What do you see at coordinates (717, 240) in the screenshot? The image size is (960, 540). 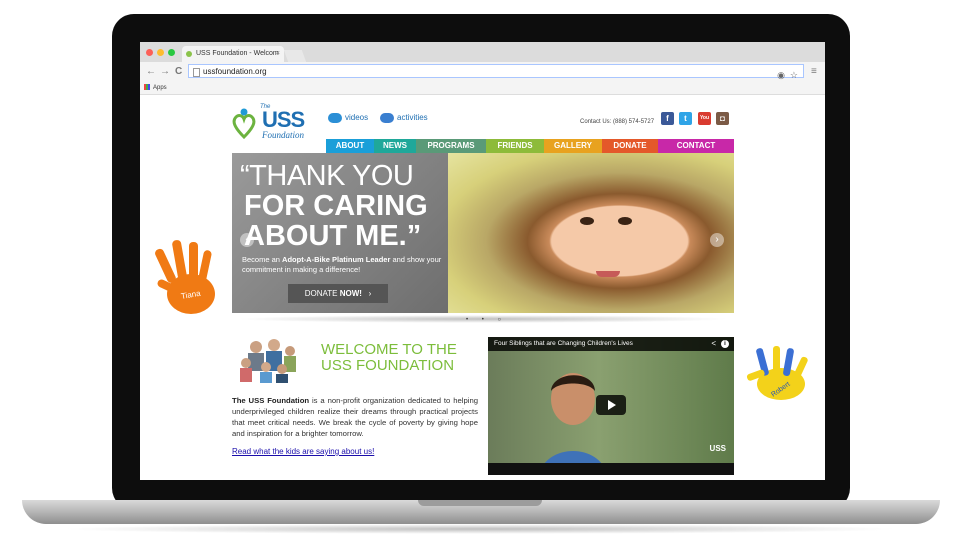 I see `slider-next-arrow: ›` at bounding box center [717, 240].